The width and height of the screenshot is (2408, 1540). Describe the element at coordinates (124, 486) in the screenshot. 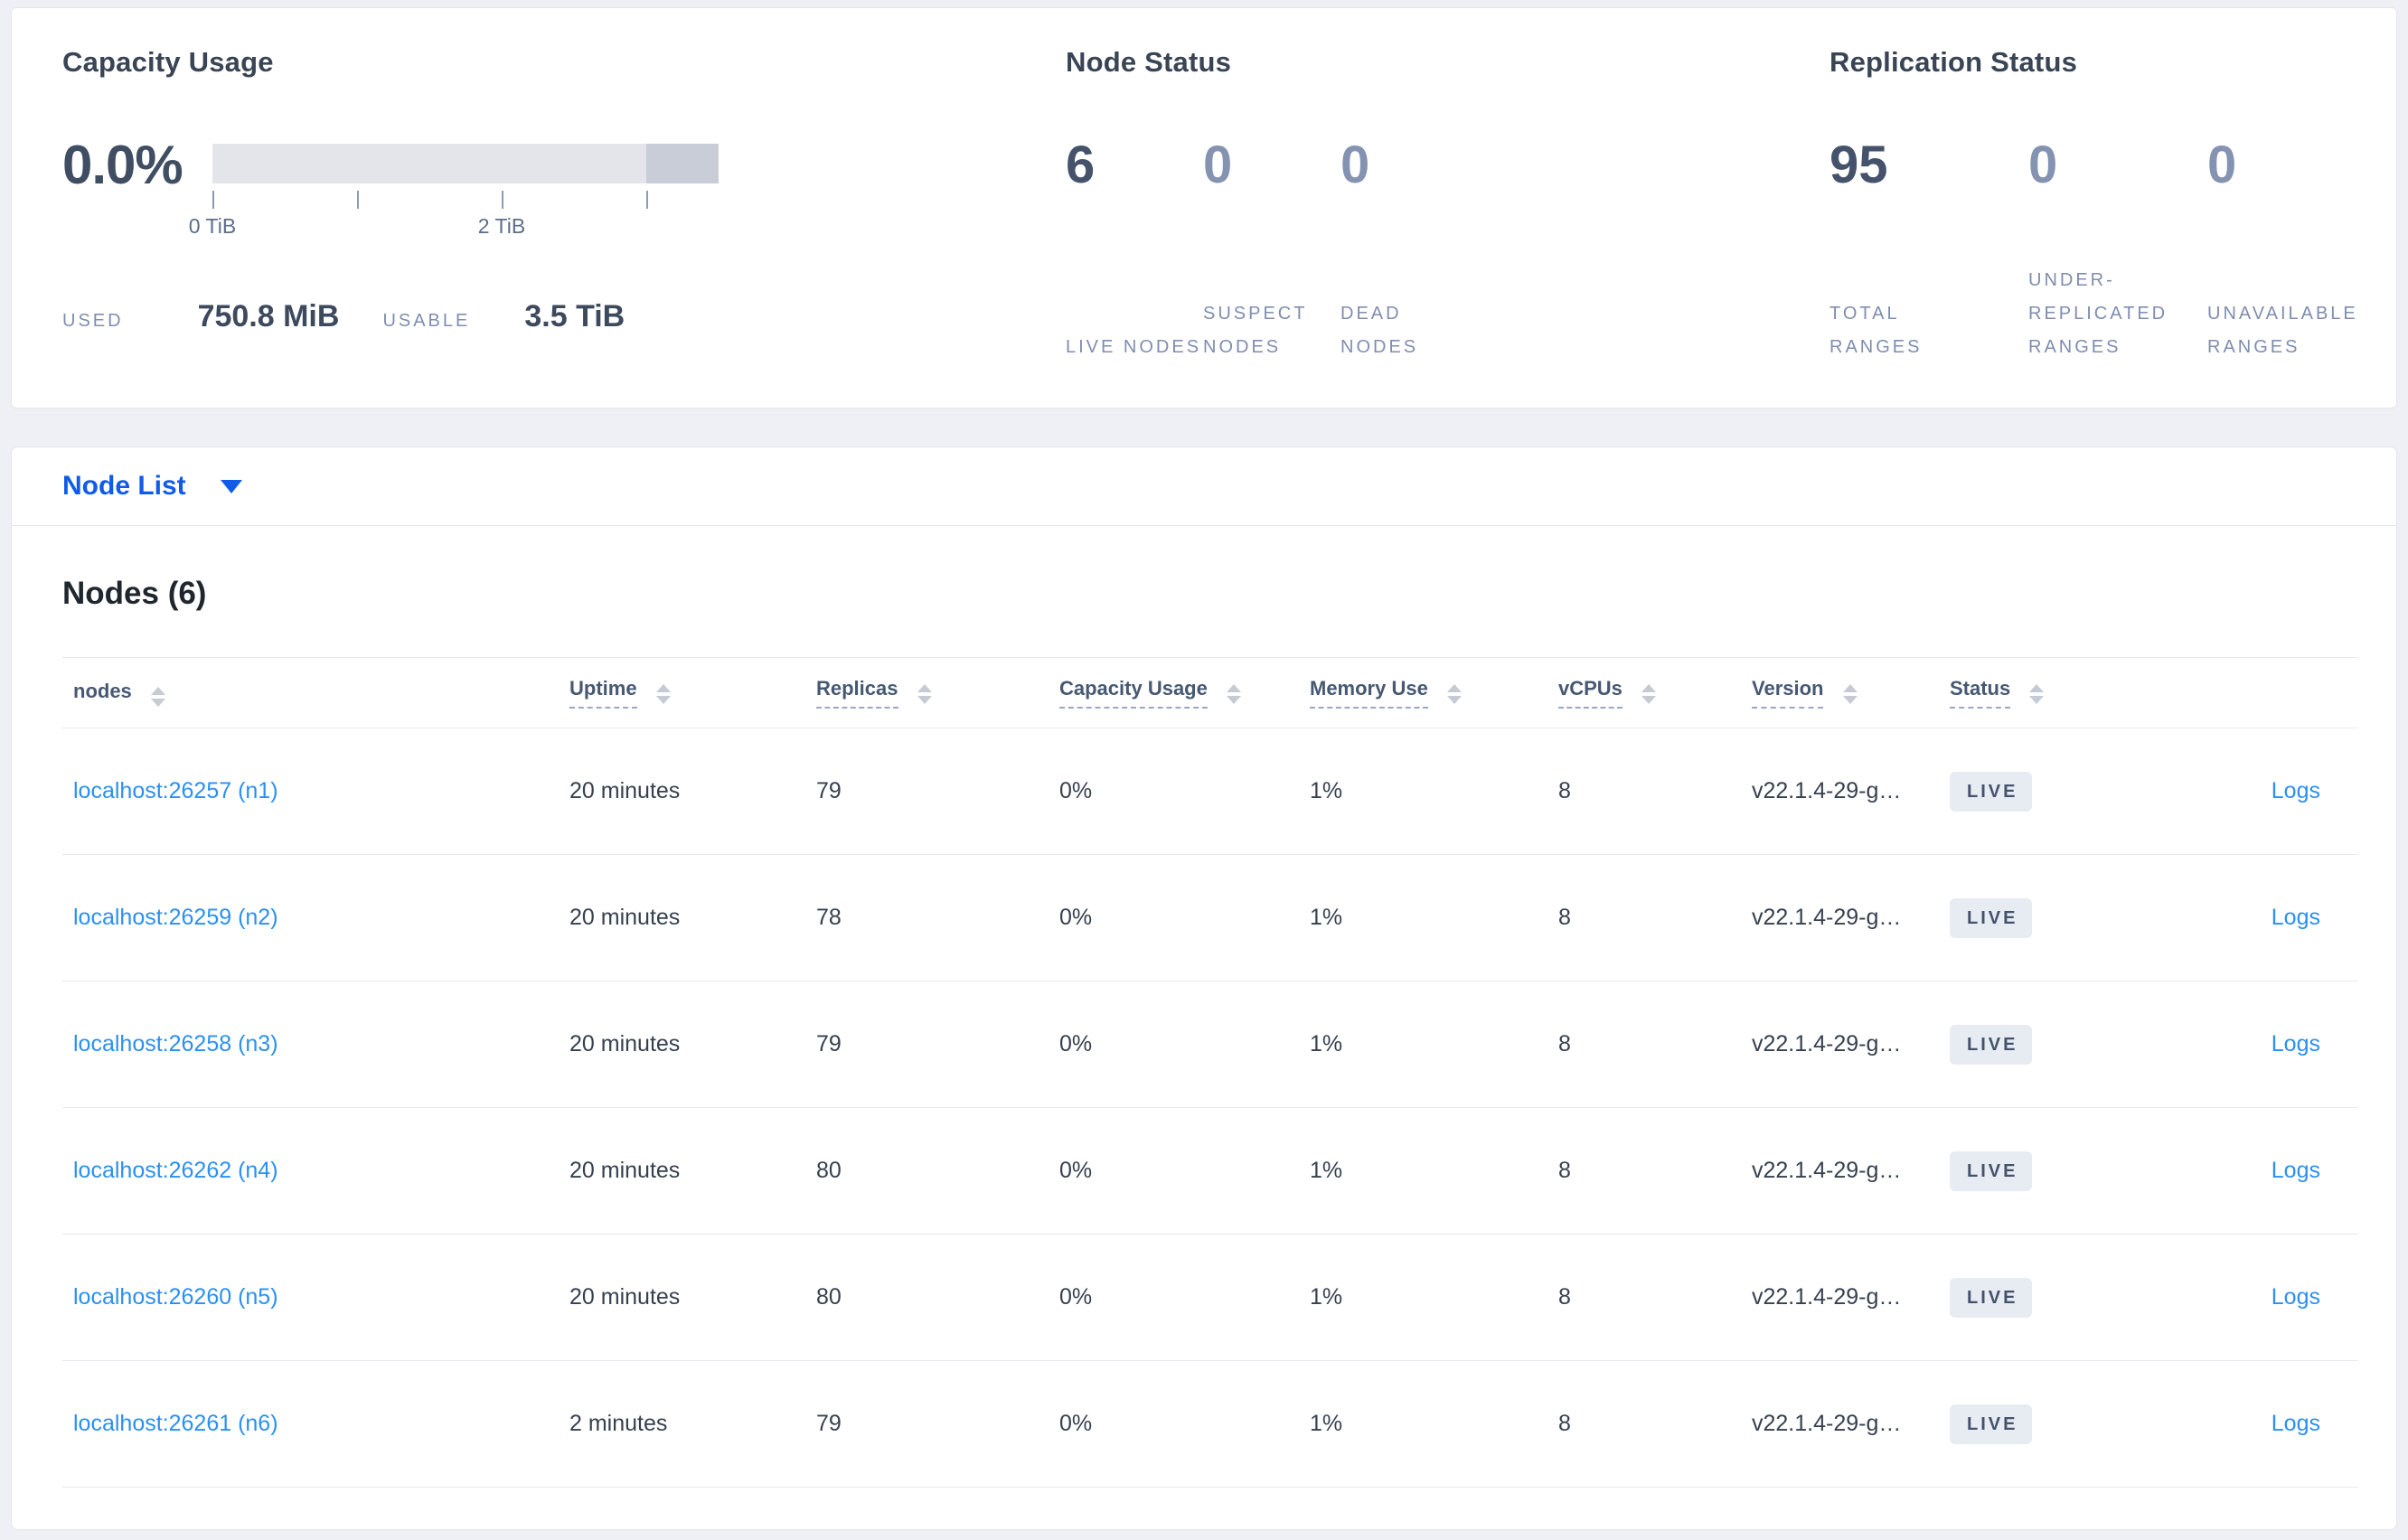

I see `node-list-dropdown-label: Node List` at that location.